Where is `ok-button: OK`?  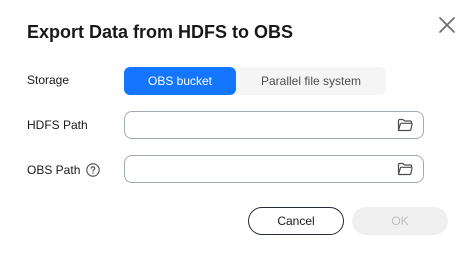 ok-button: OK is located at coordinates (400, 221).